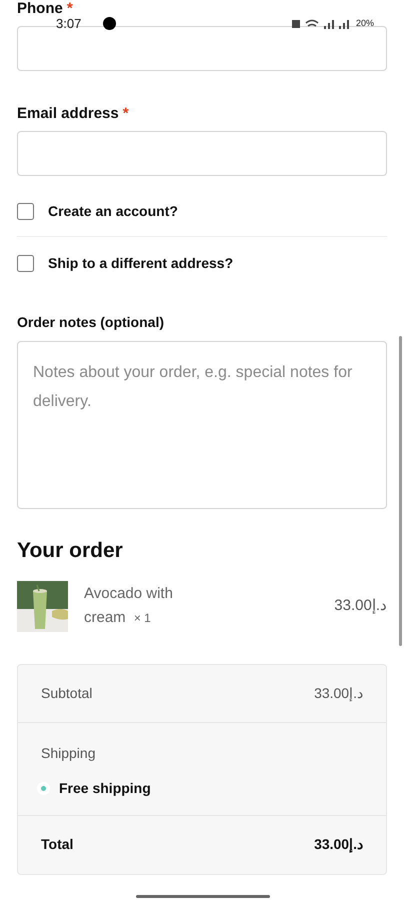 The width and height of the screenshot is (404, 900). What do you see at coordinates (40, 8) in the screenshot?
I see `field-label: Phone` at bounding box center [40, 8].